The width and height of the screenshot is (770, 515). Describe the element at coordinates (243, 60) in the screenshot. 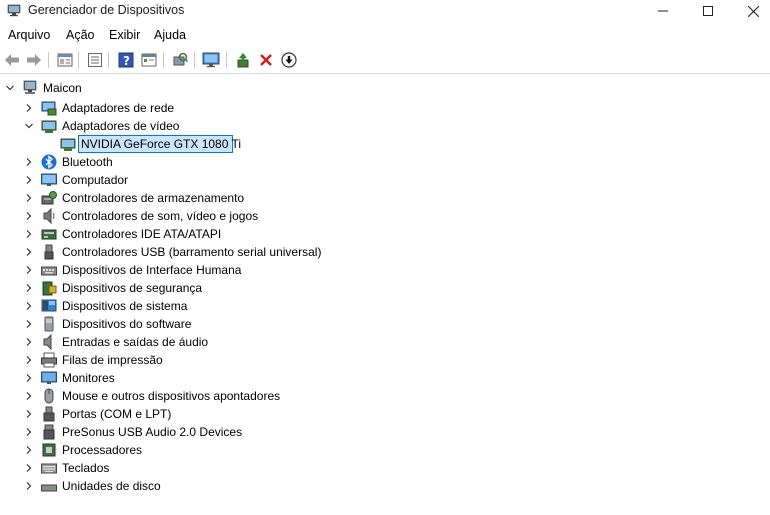

I see `update-driver-button` at that location.